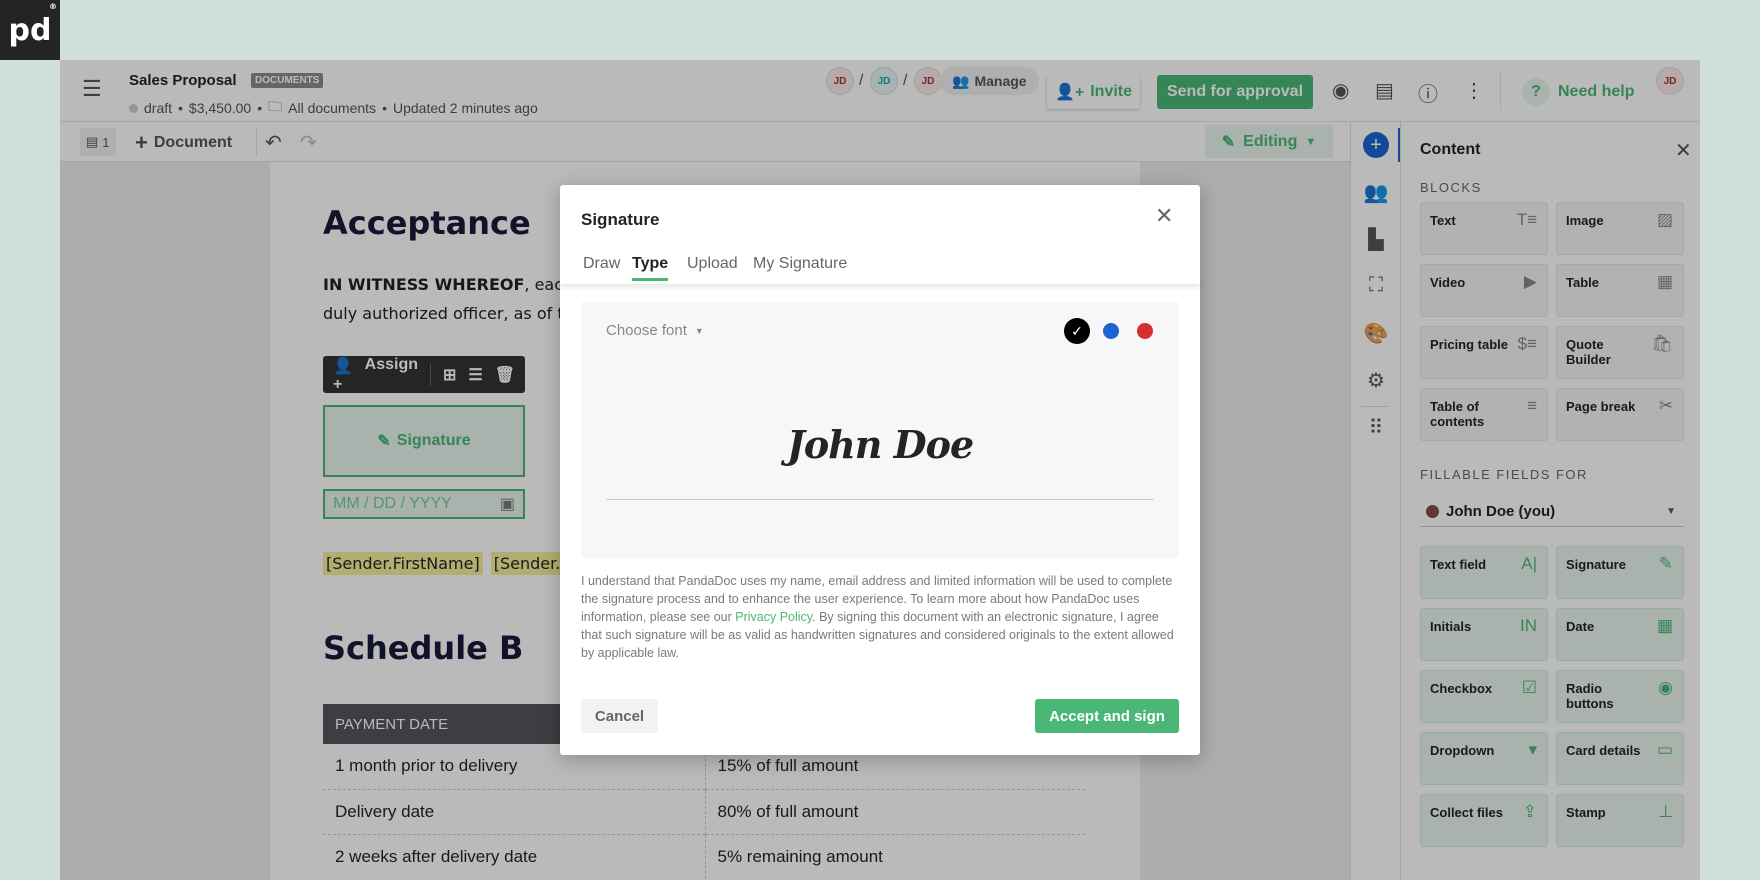 The height and width of the screenshot is (880, 1760). What do you see at coordinates (800, 264) in the screenshot?
I see `tab-my-signature: My Signature` at bounding box center [800, 264].